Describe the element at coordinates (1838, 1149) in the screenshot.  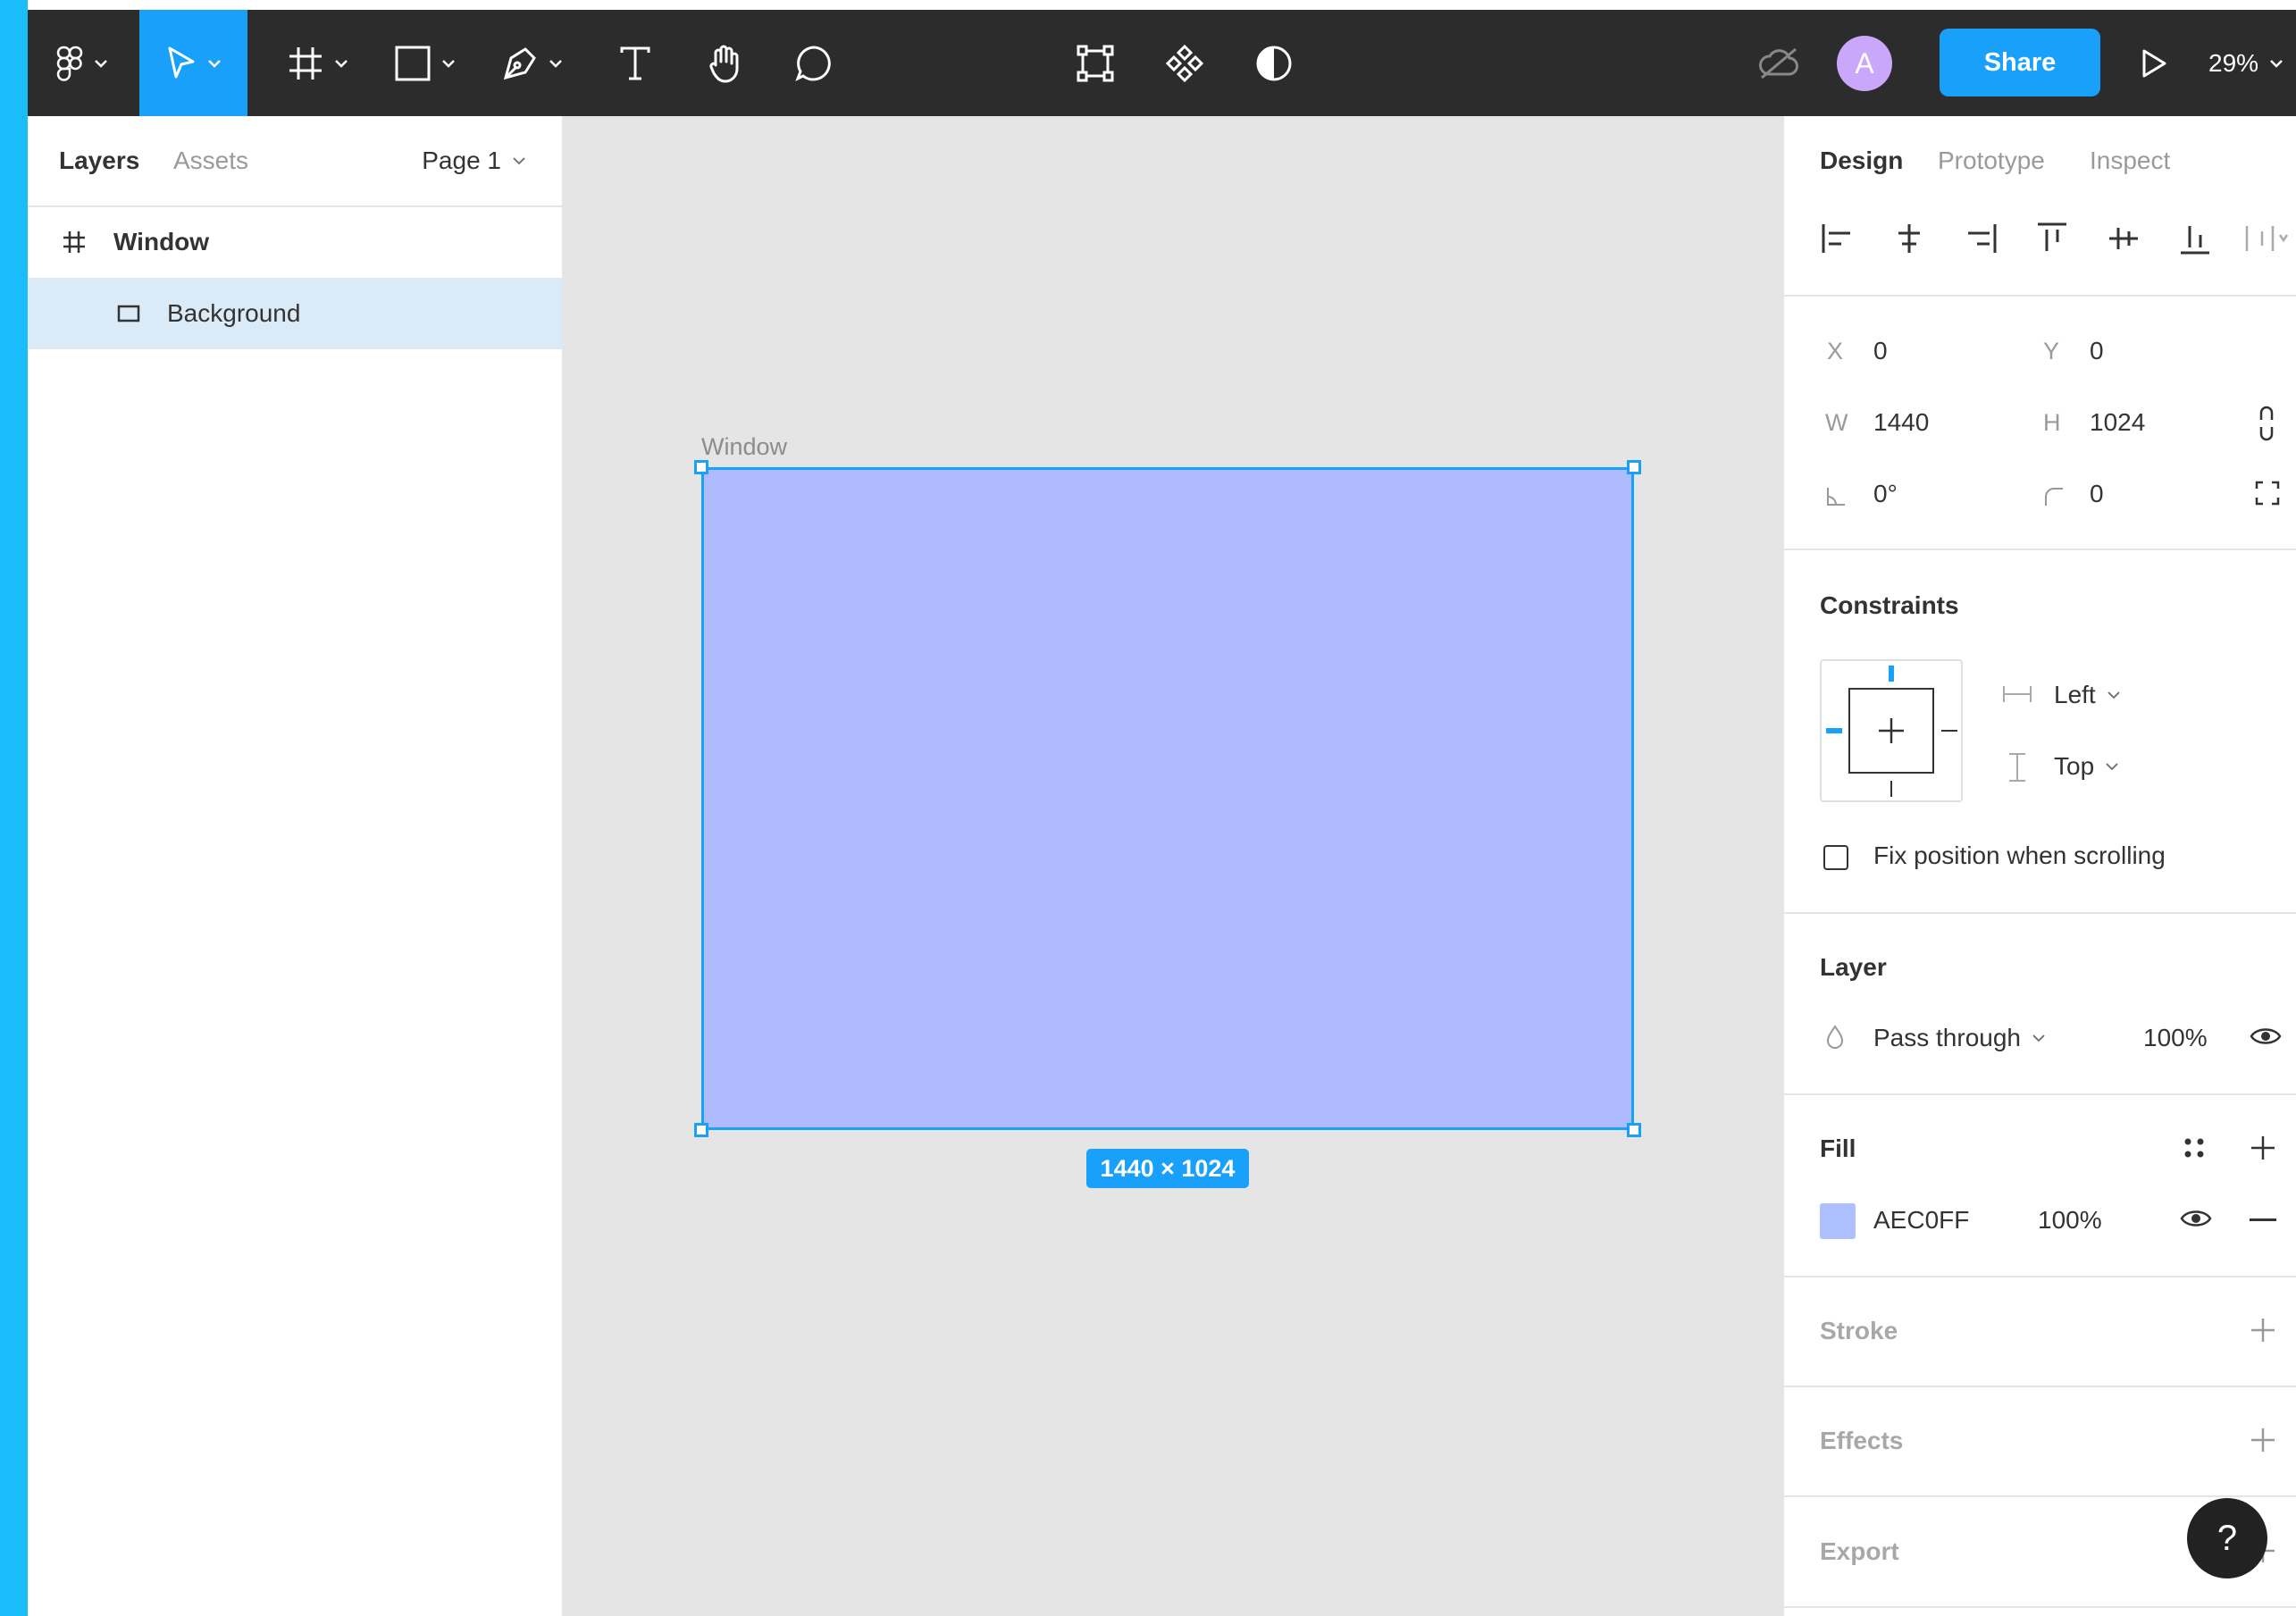
I see `fill-title: Fill` at that location.